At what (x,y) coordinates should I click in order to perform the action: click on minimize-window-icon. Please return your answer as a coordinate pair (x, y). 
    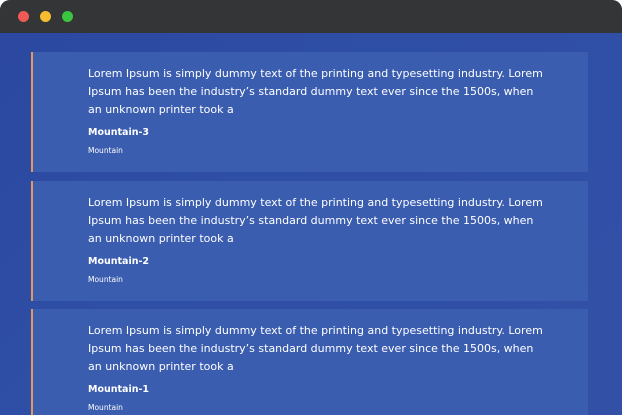
    Looking at the image, I should click on (45, 16).